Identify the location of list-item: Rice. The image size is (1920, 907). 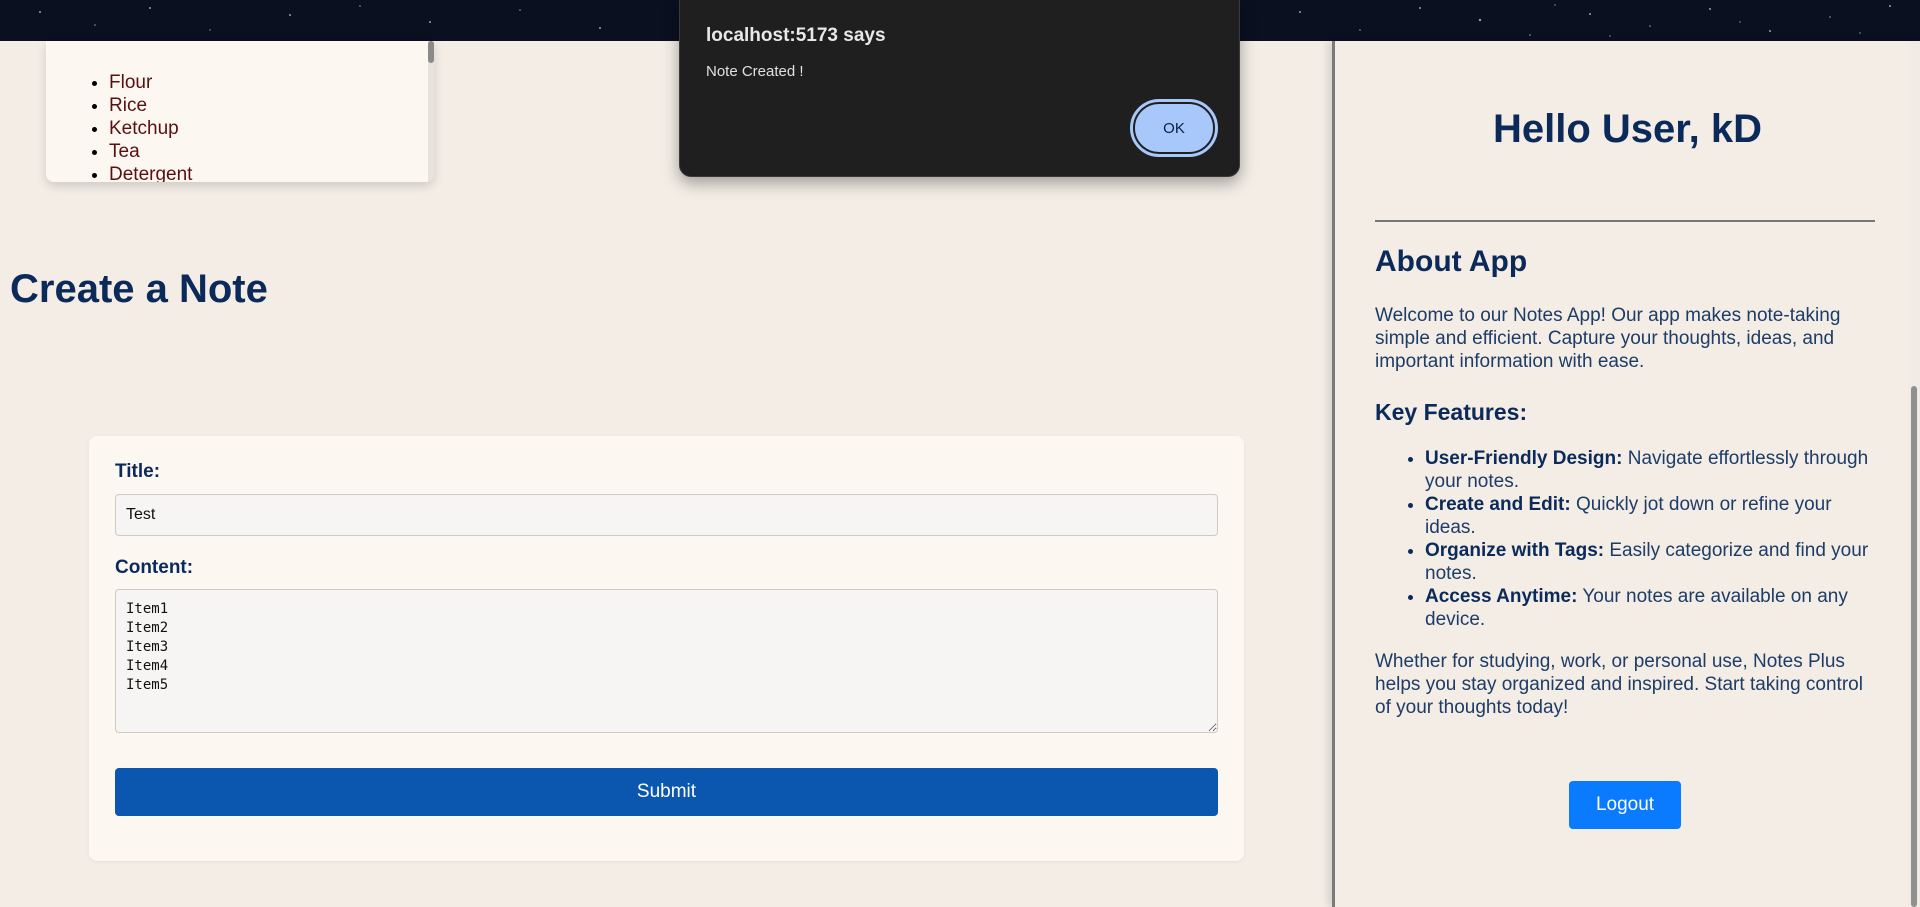
(271, 105).